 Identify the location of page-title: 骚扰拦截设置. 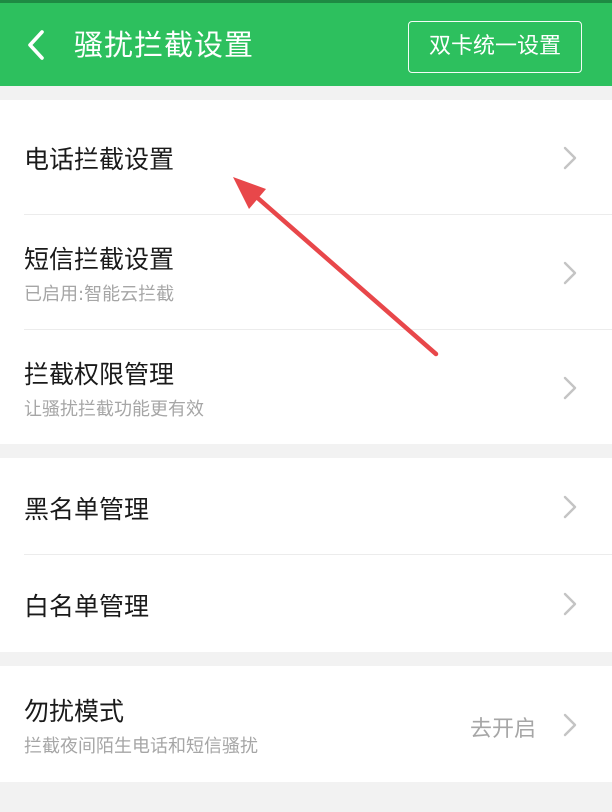
(164, 45).